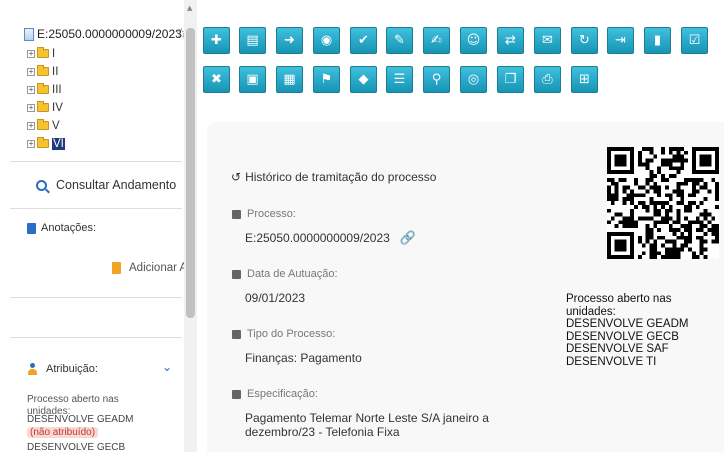 The height and width of the screenshot is (452, 724). Describe the element at coordinates (116, 185) in the screenshot. I see `consultar-andamento-label: Consultar Andamento` at that location.